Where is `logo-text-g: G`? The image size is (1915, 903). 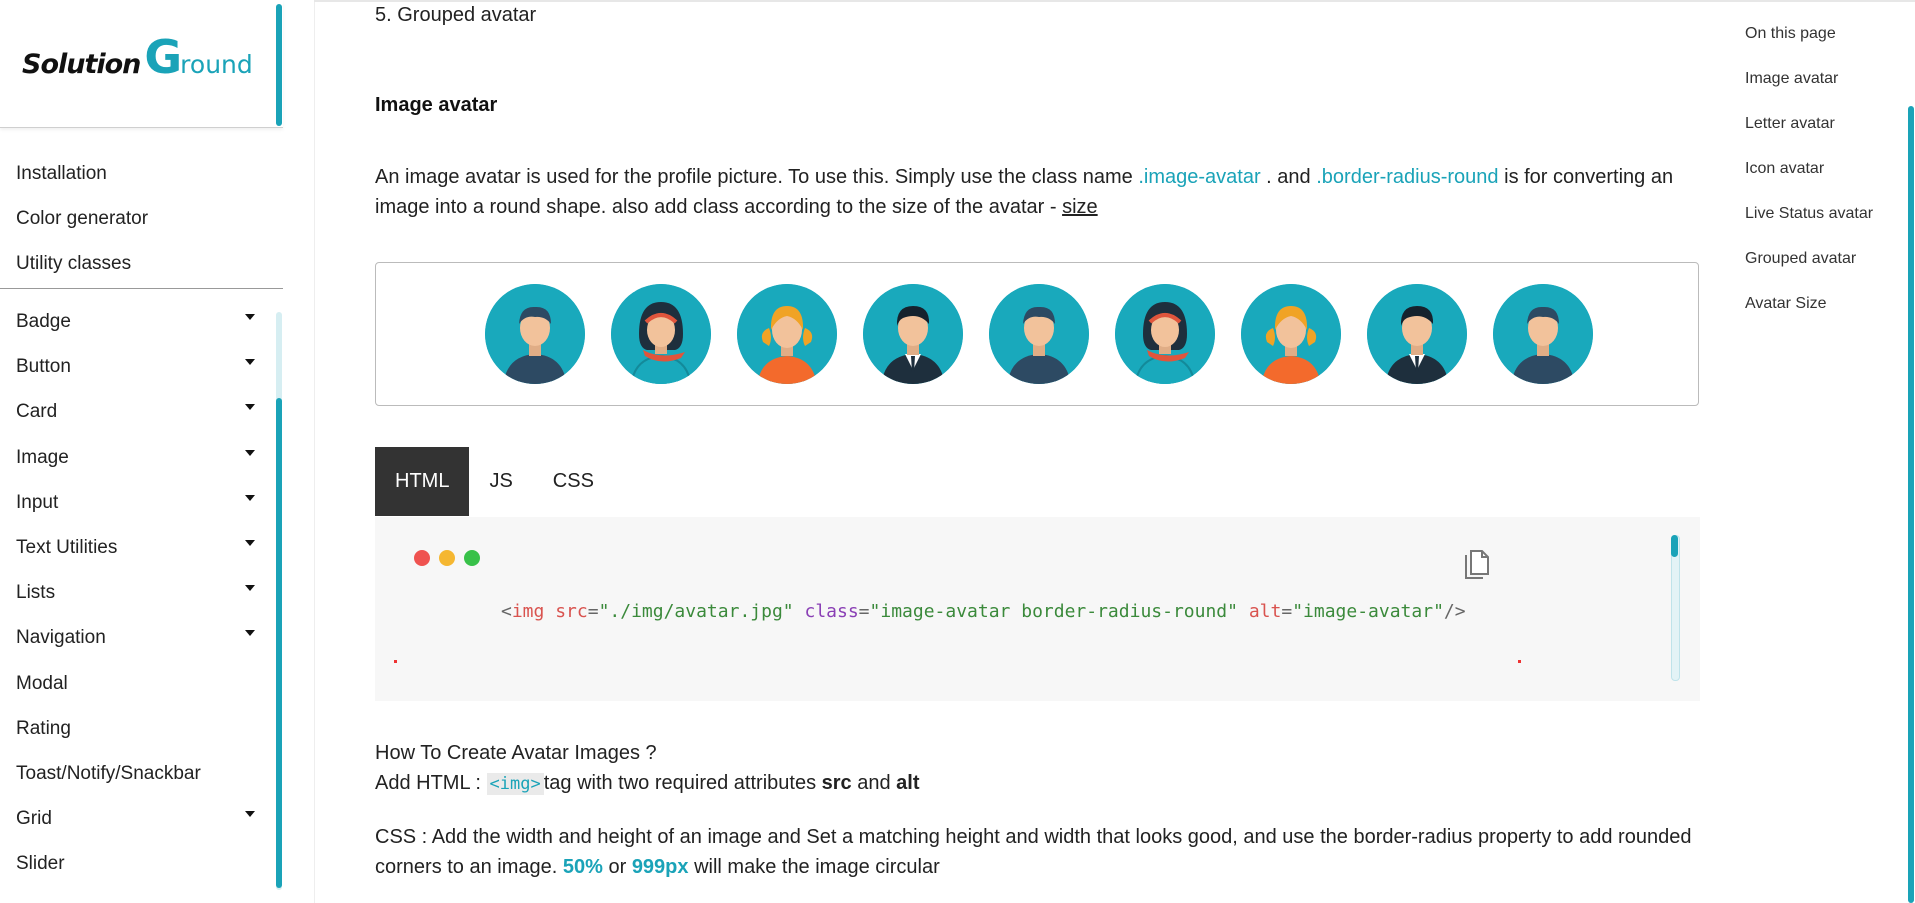 logo-text-g: G is located at coordinates (163, 57).